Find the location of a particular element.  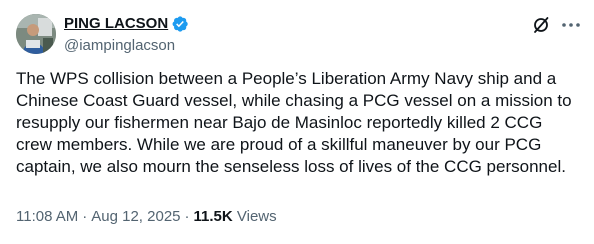

tweet-date: Aug 12, 2025 is located at coordinates (135, 216).